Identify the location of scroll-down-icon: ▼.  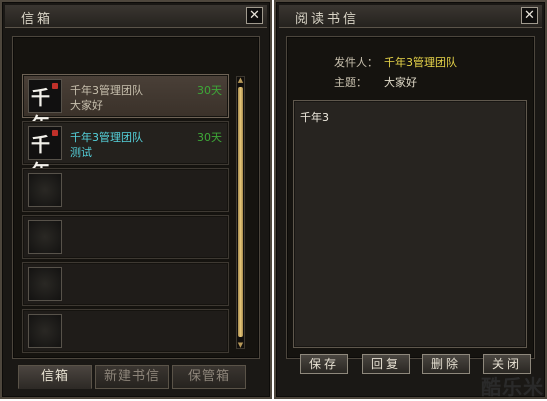
(240, 345).